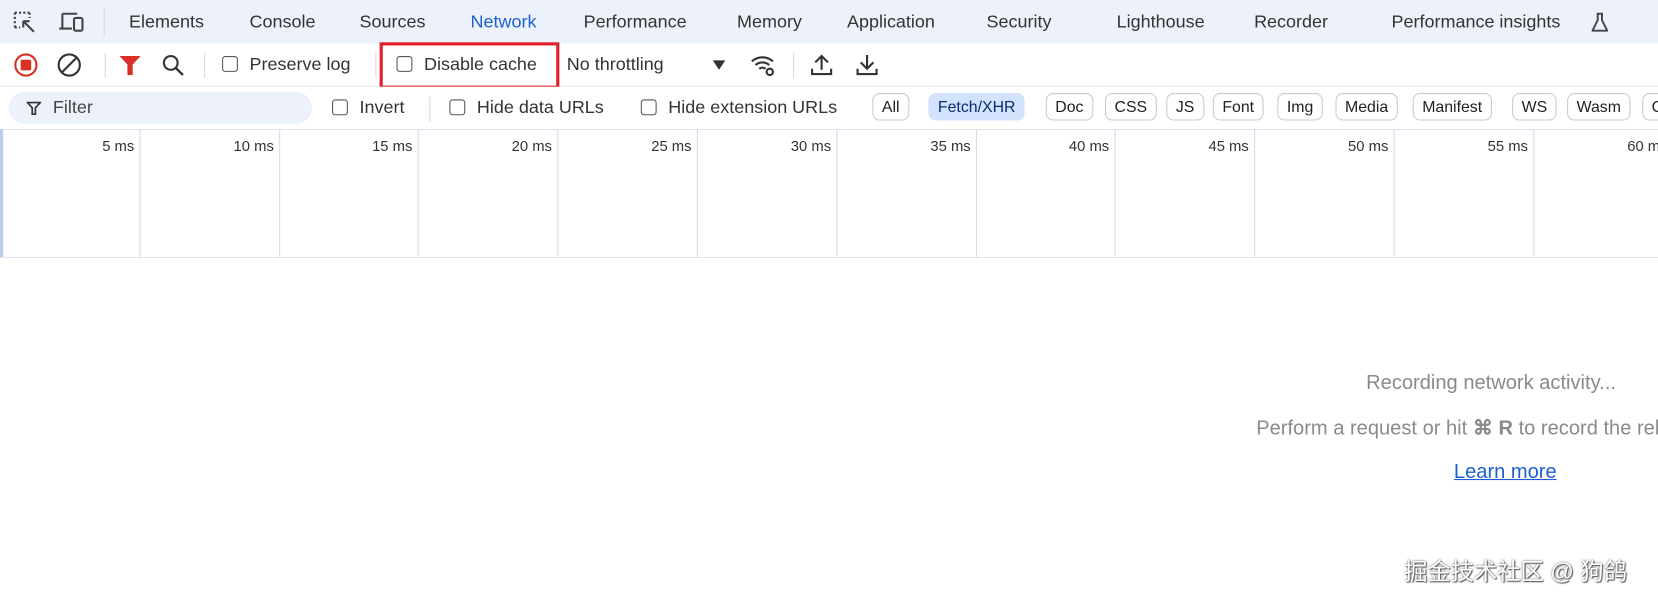  Describe the element at coordinates (1600, 22) in the screenshot. I see `experiment-flask-icon` at that location.